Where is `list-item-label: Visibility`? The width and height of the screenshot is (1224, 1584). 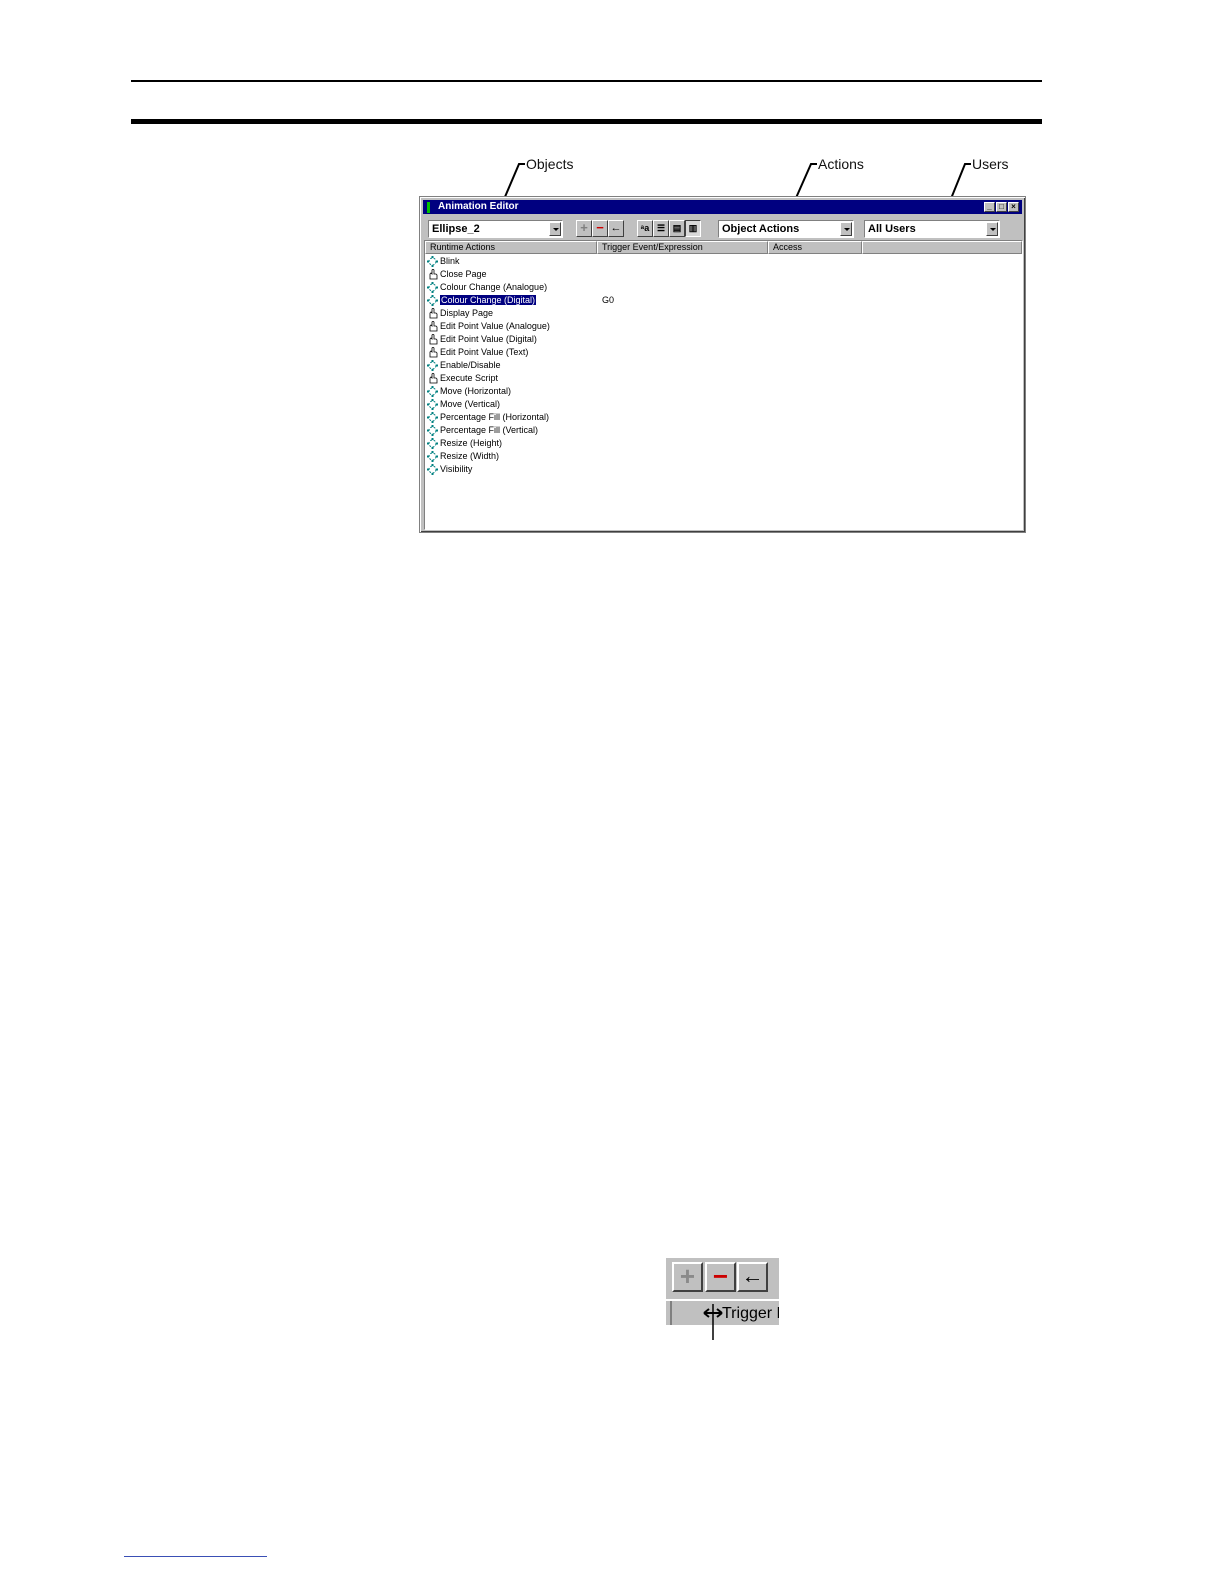
list-item-label: Visibility is located at coordinates (456, 469).